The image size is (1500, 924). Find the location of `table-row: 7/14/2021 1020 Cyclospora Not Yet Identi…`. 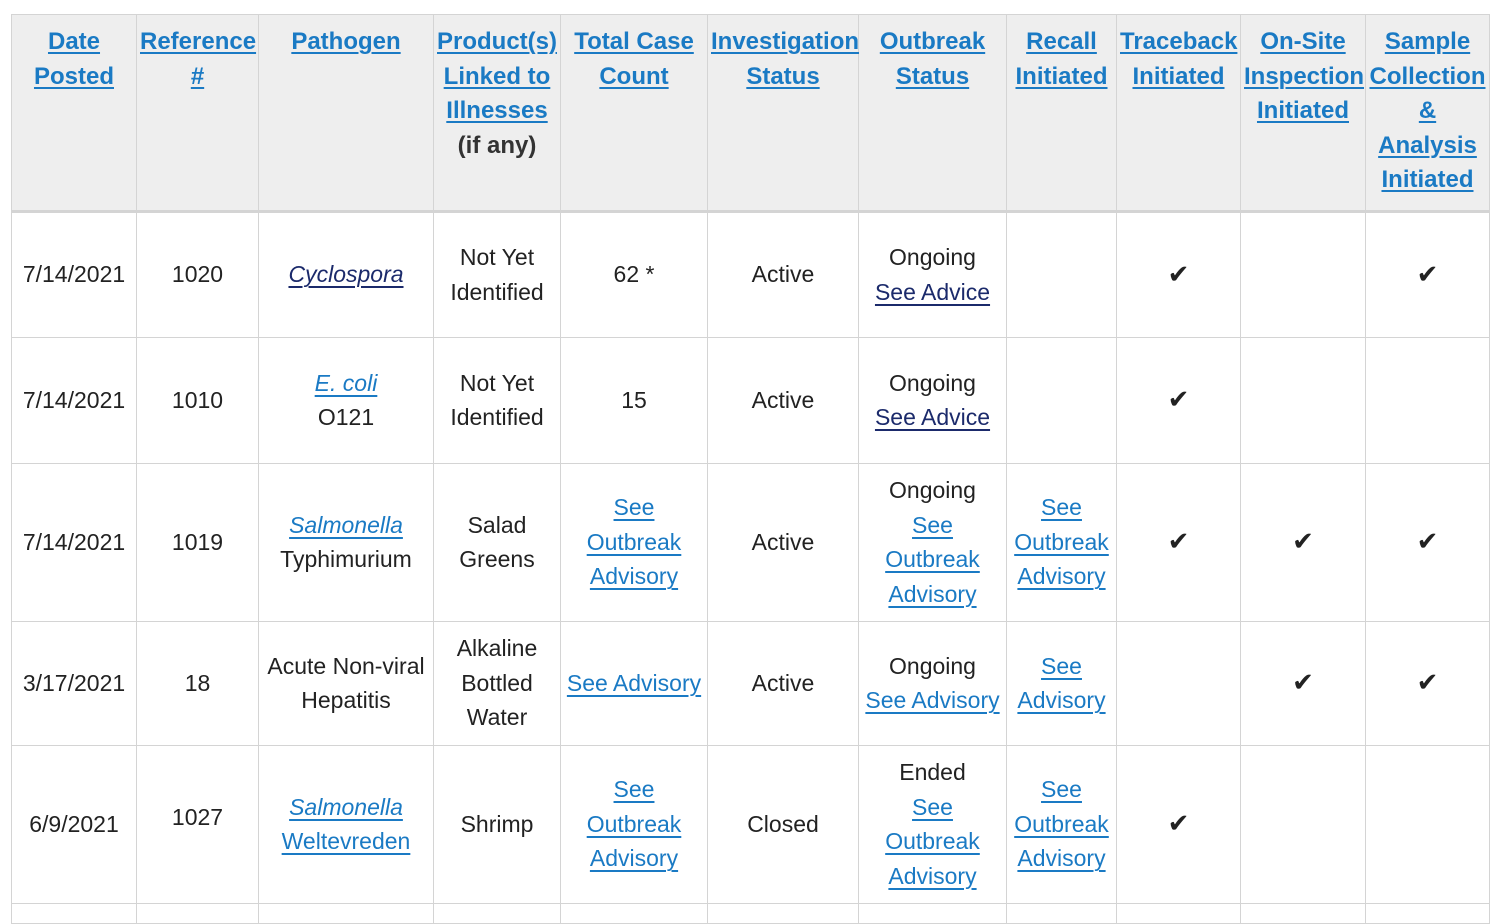

table-row: 7/14/2021 1020 Cyclospora Not Yet Identi… is located at coordinates (750, 274).